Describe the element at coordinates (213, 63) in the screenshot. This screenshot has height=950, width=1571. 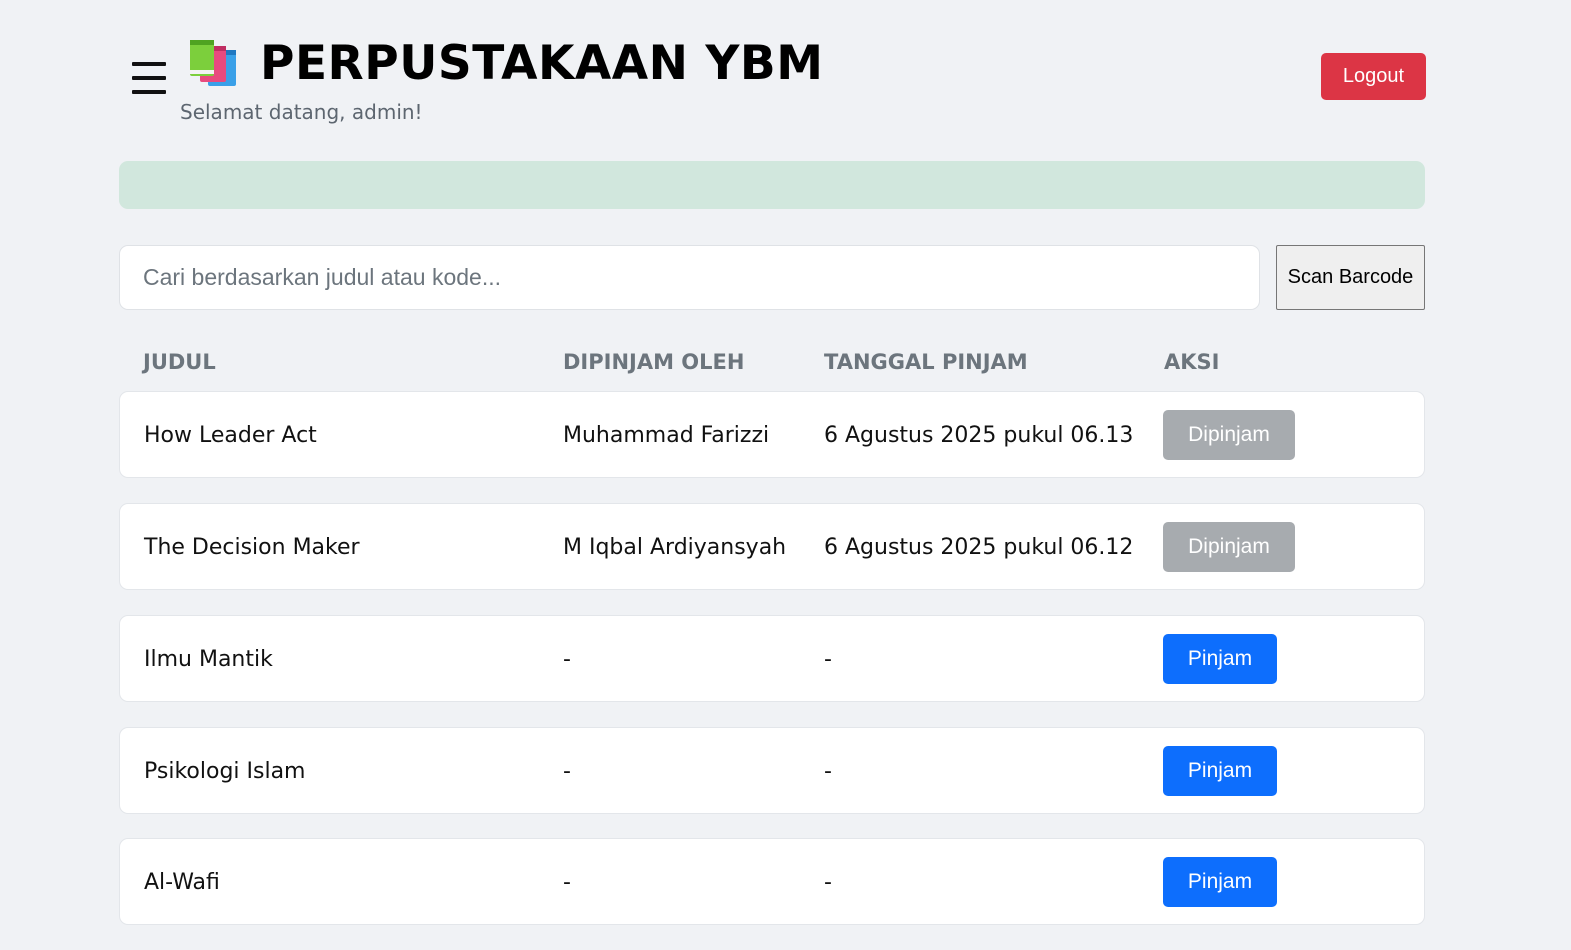
I see `books-icon` at that location.